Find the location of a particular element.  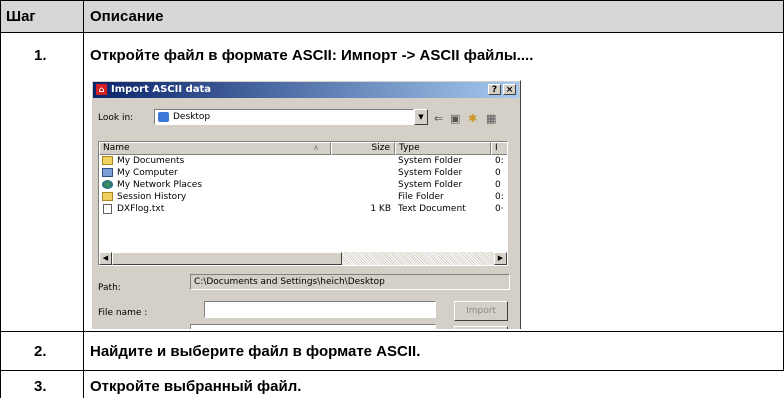

view-menu-icon: ▦ is located at coordinates (491, 118).